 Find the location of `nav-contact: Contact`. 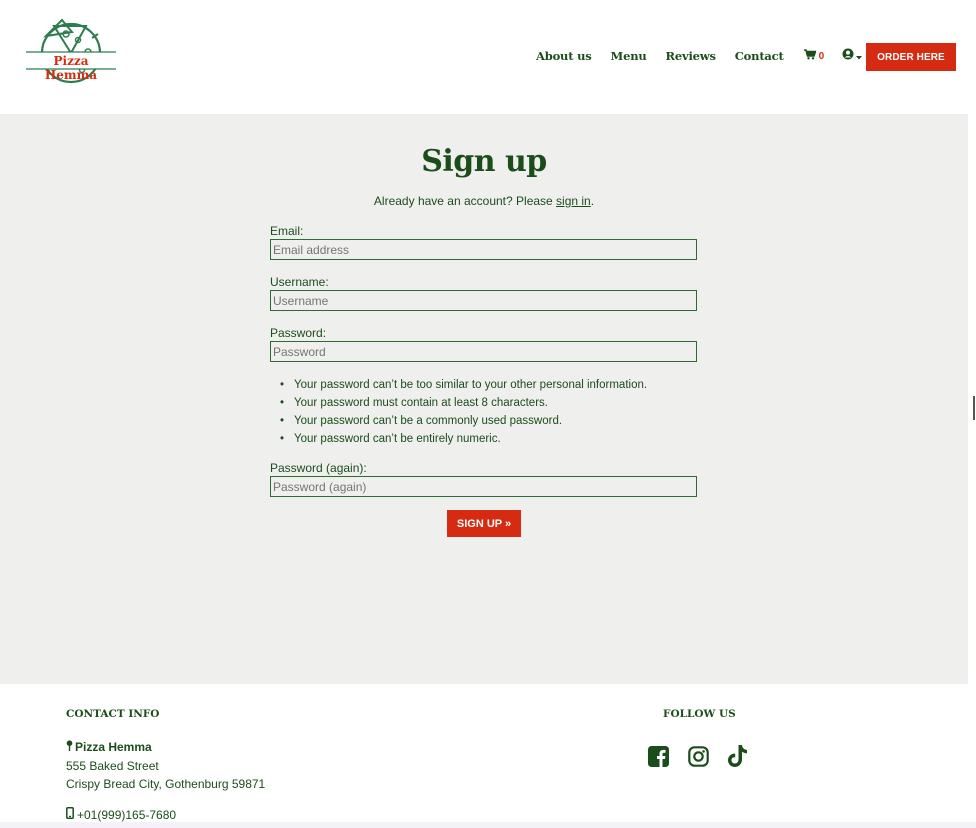

nav-contact: Contact is located at coordinates (759, 56).